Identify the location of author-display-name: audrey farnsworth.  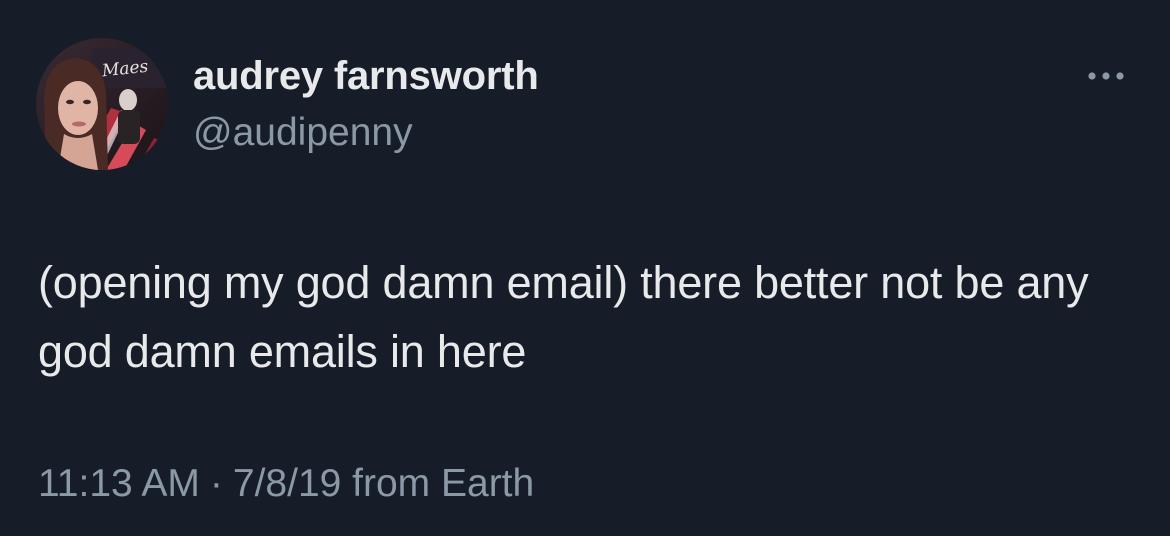
(366, 76).